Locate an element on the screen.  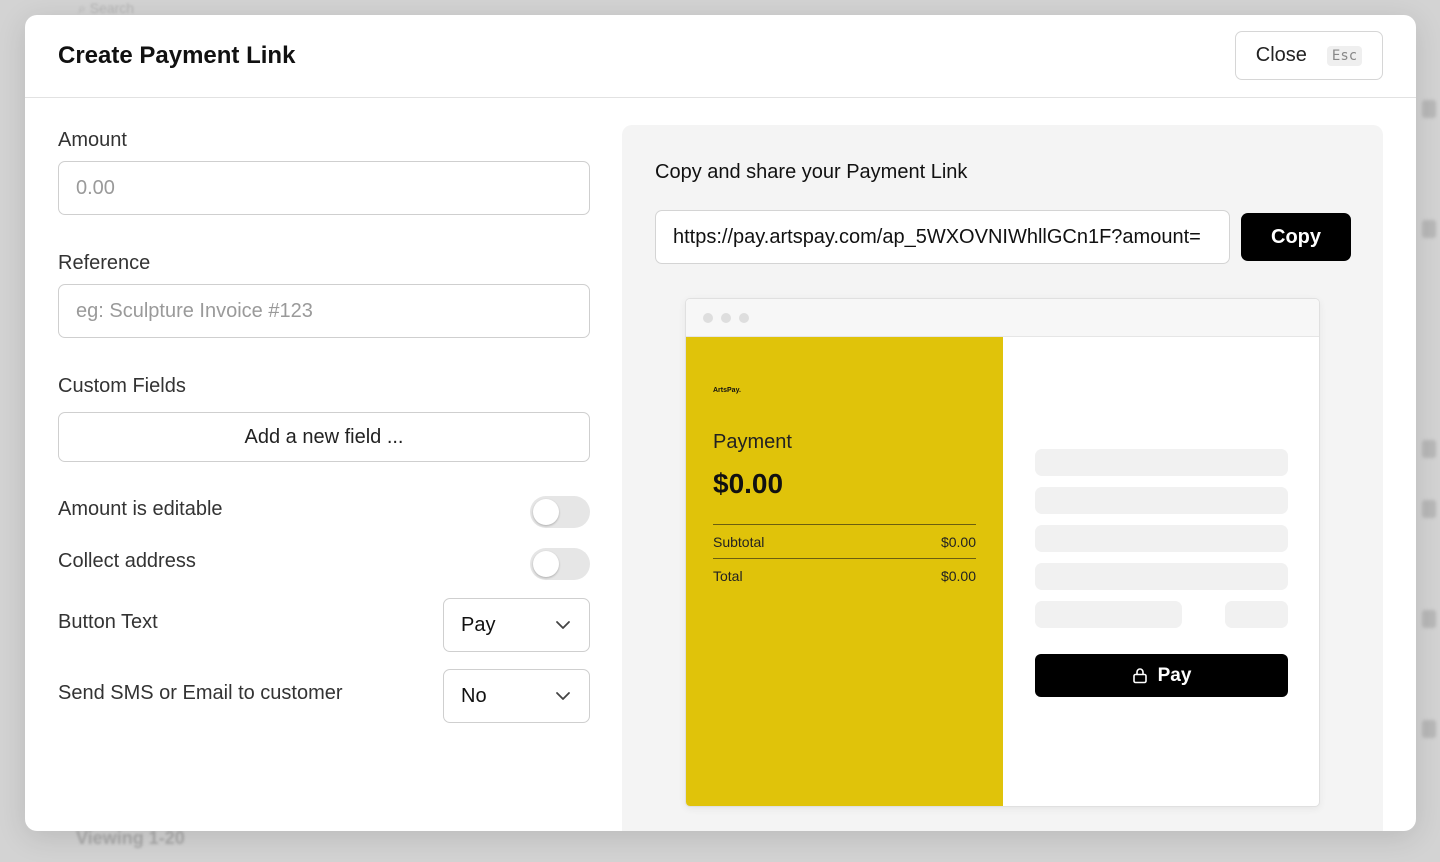
modal-title: Create Payment Link is located at coordinates (177, 55).